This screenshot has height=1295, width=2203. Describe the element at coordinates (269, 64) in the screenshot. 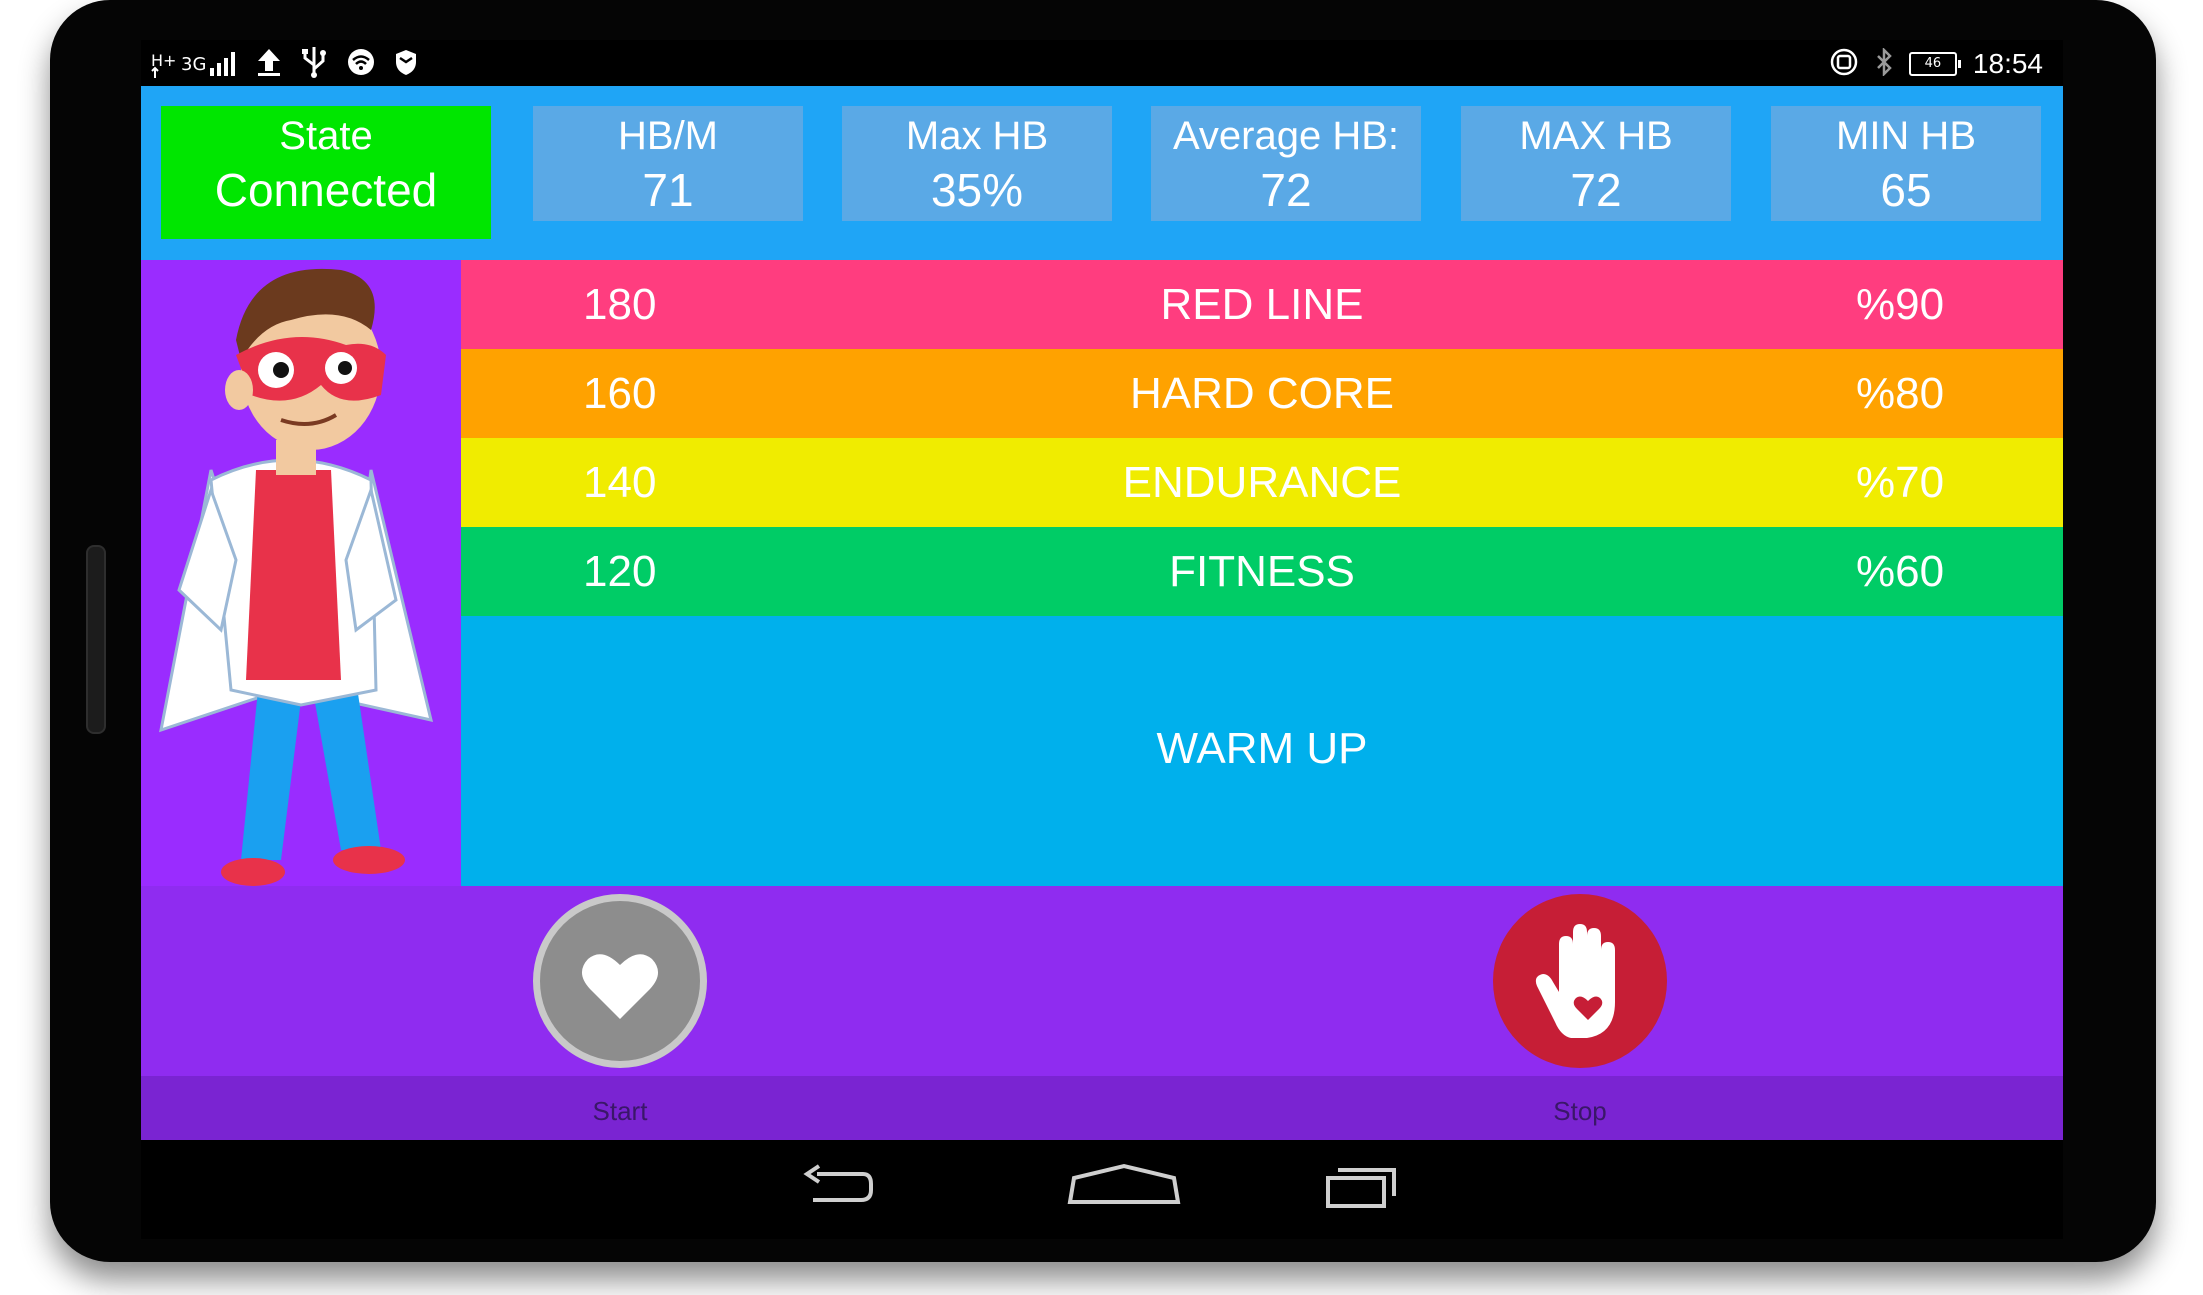

I see `upload-icon` at that location.